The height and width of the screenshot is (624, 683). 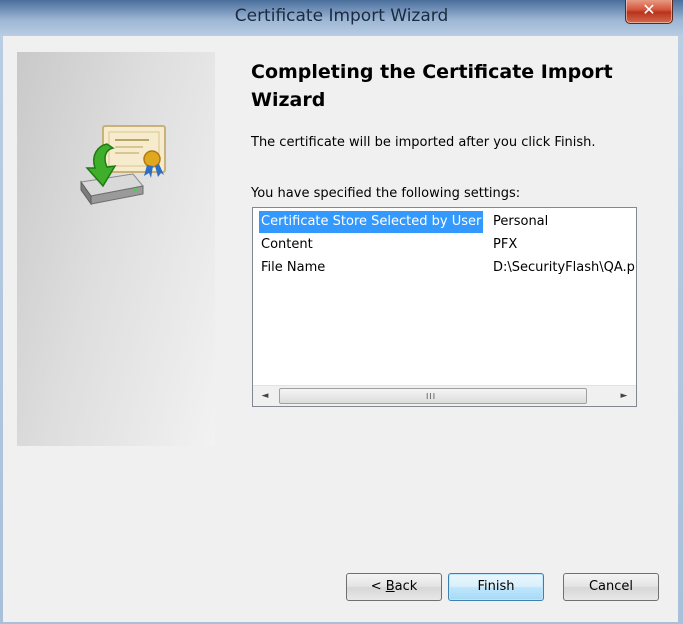 I want to click on window-title: Certificate Import Wizard, so click(x=341, y=16).